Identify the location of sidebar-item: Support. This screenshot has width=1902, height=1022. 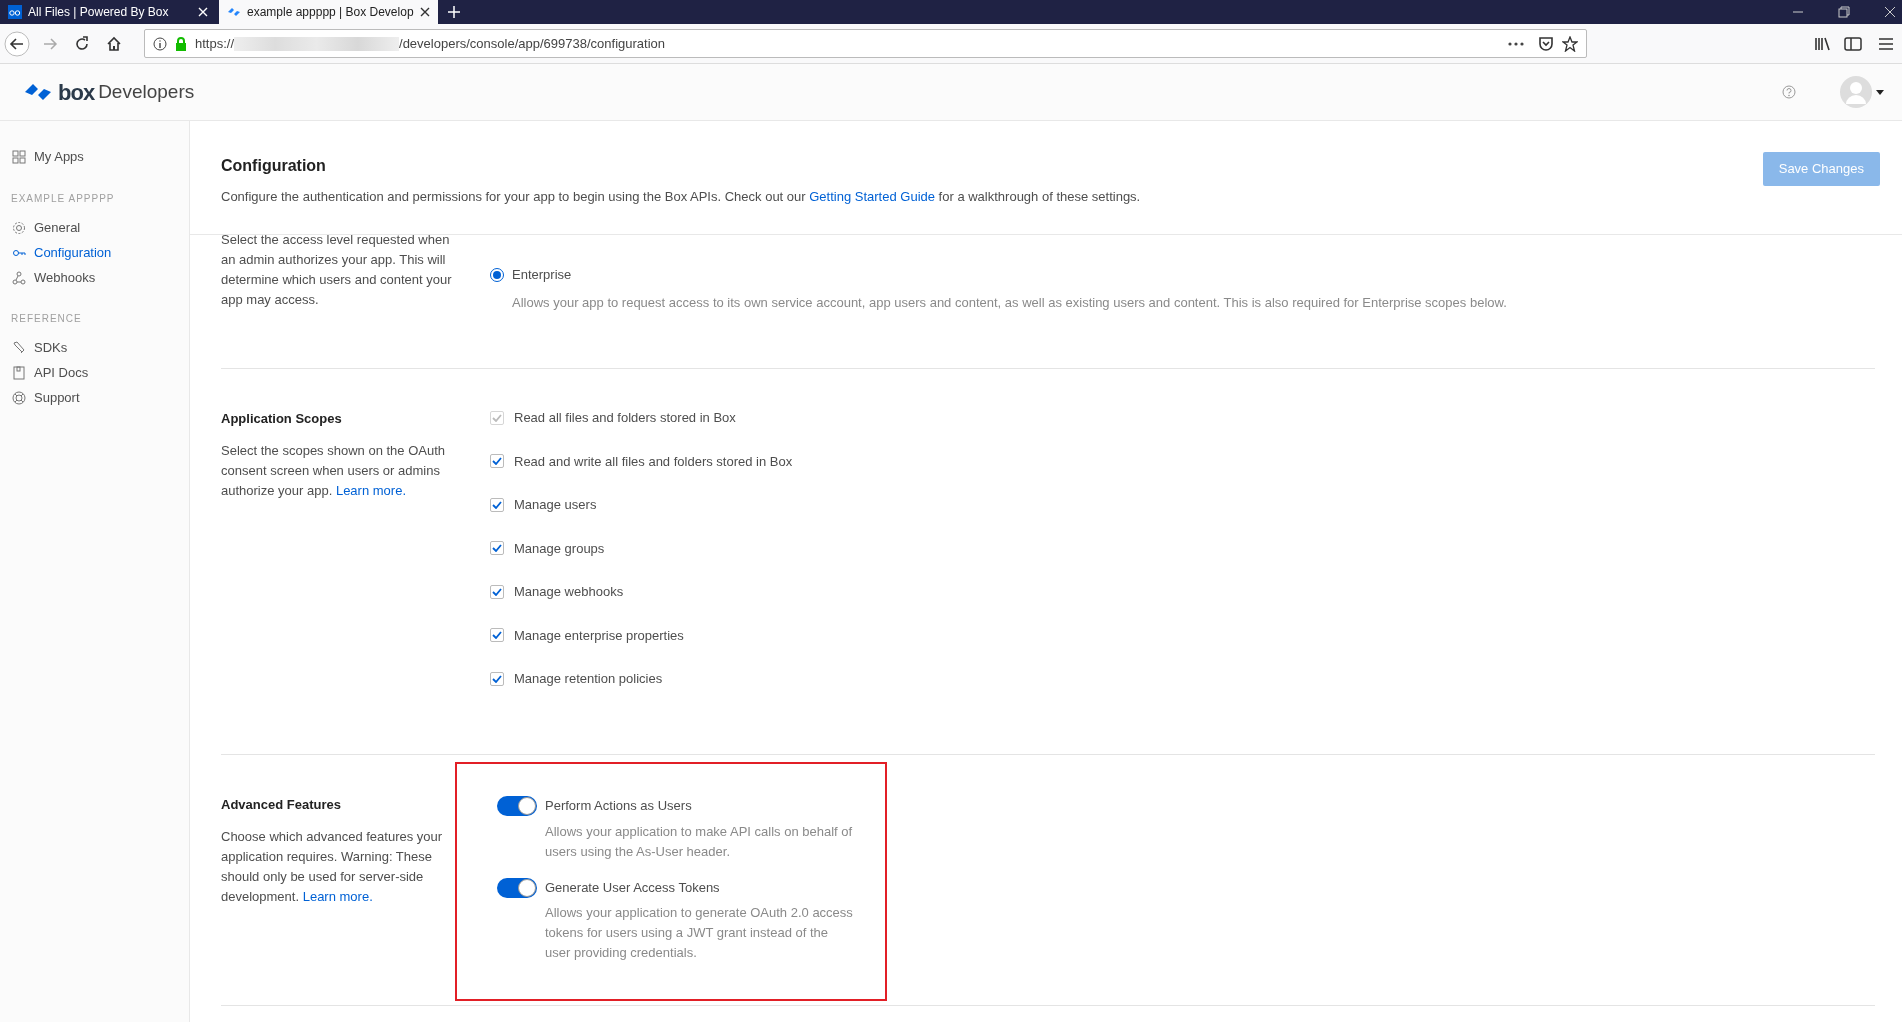
(94, 398).